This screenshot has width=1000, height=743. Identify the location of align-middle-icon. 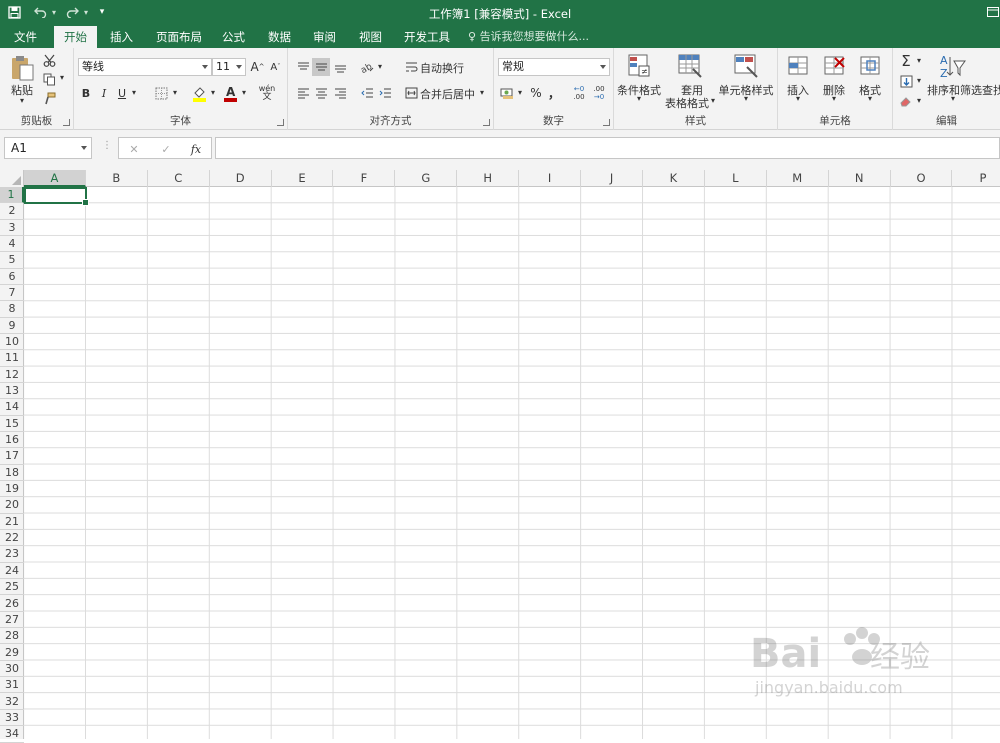
(321, 67).